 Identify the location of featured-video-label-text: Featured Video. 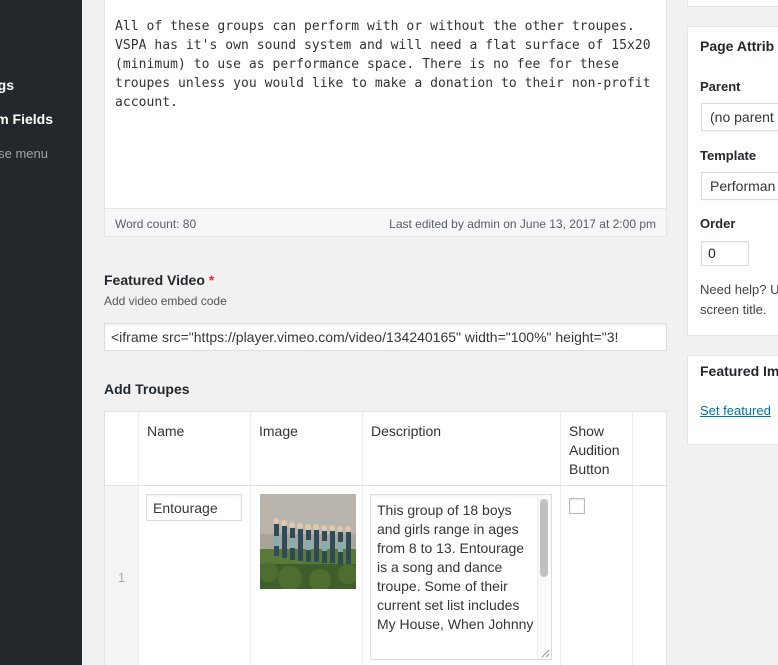
(154, 280).